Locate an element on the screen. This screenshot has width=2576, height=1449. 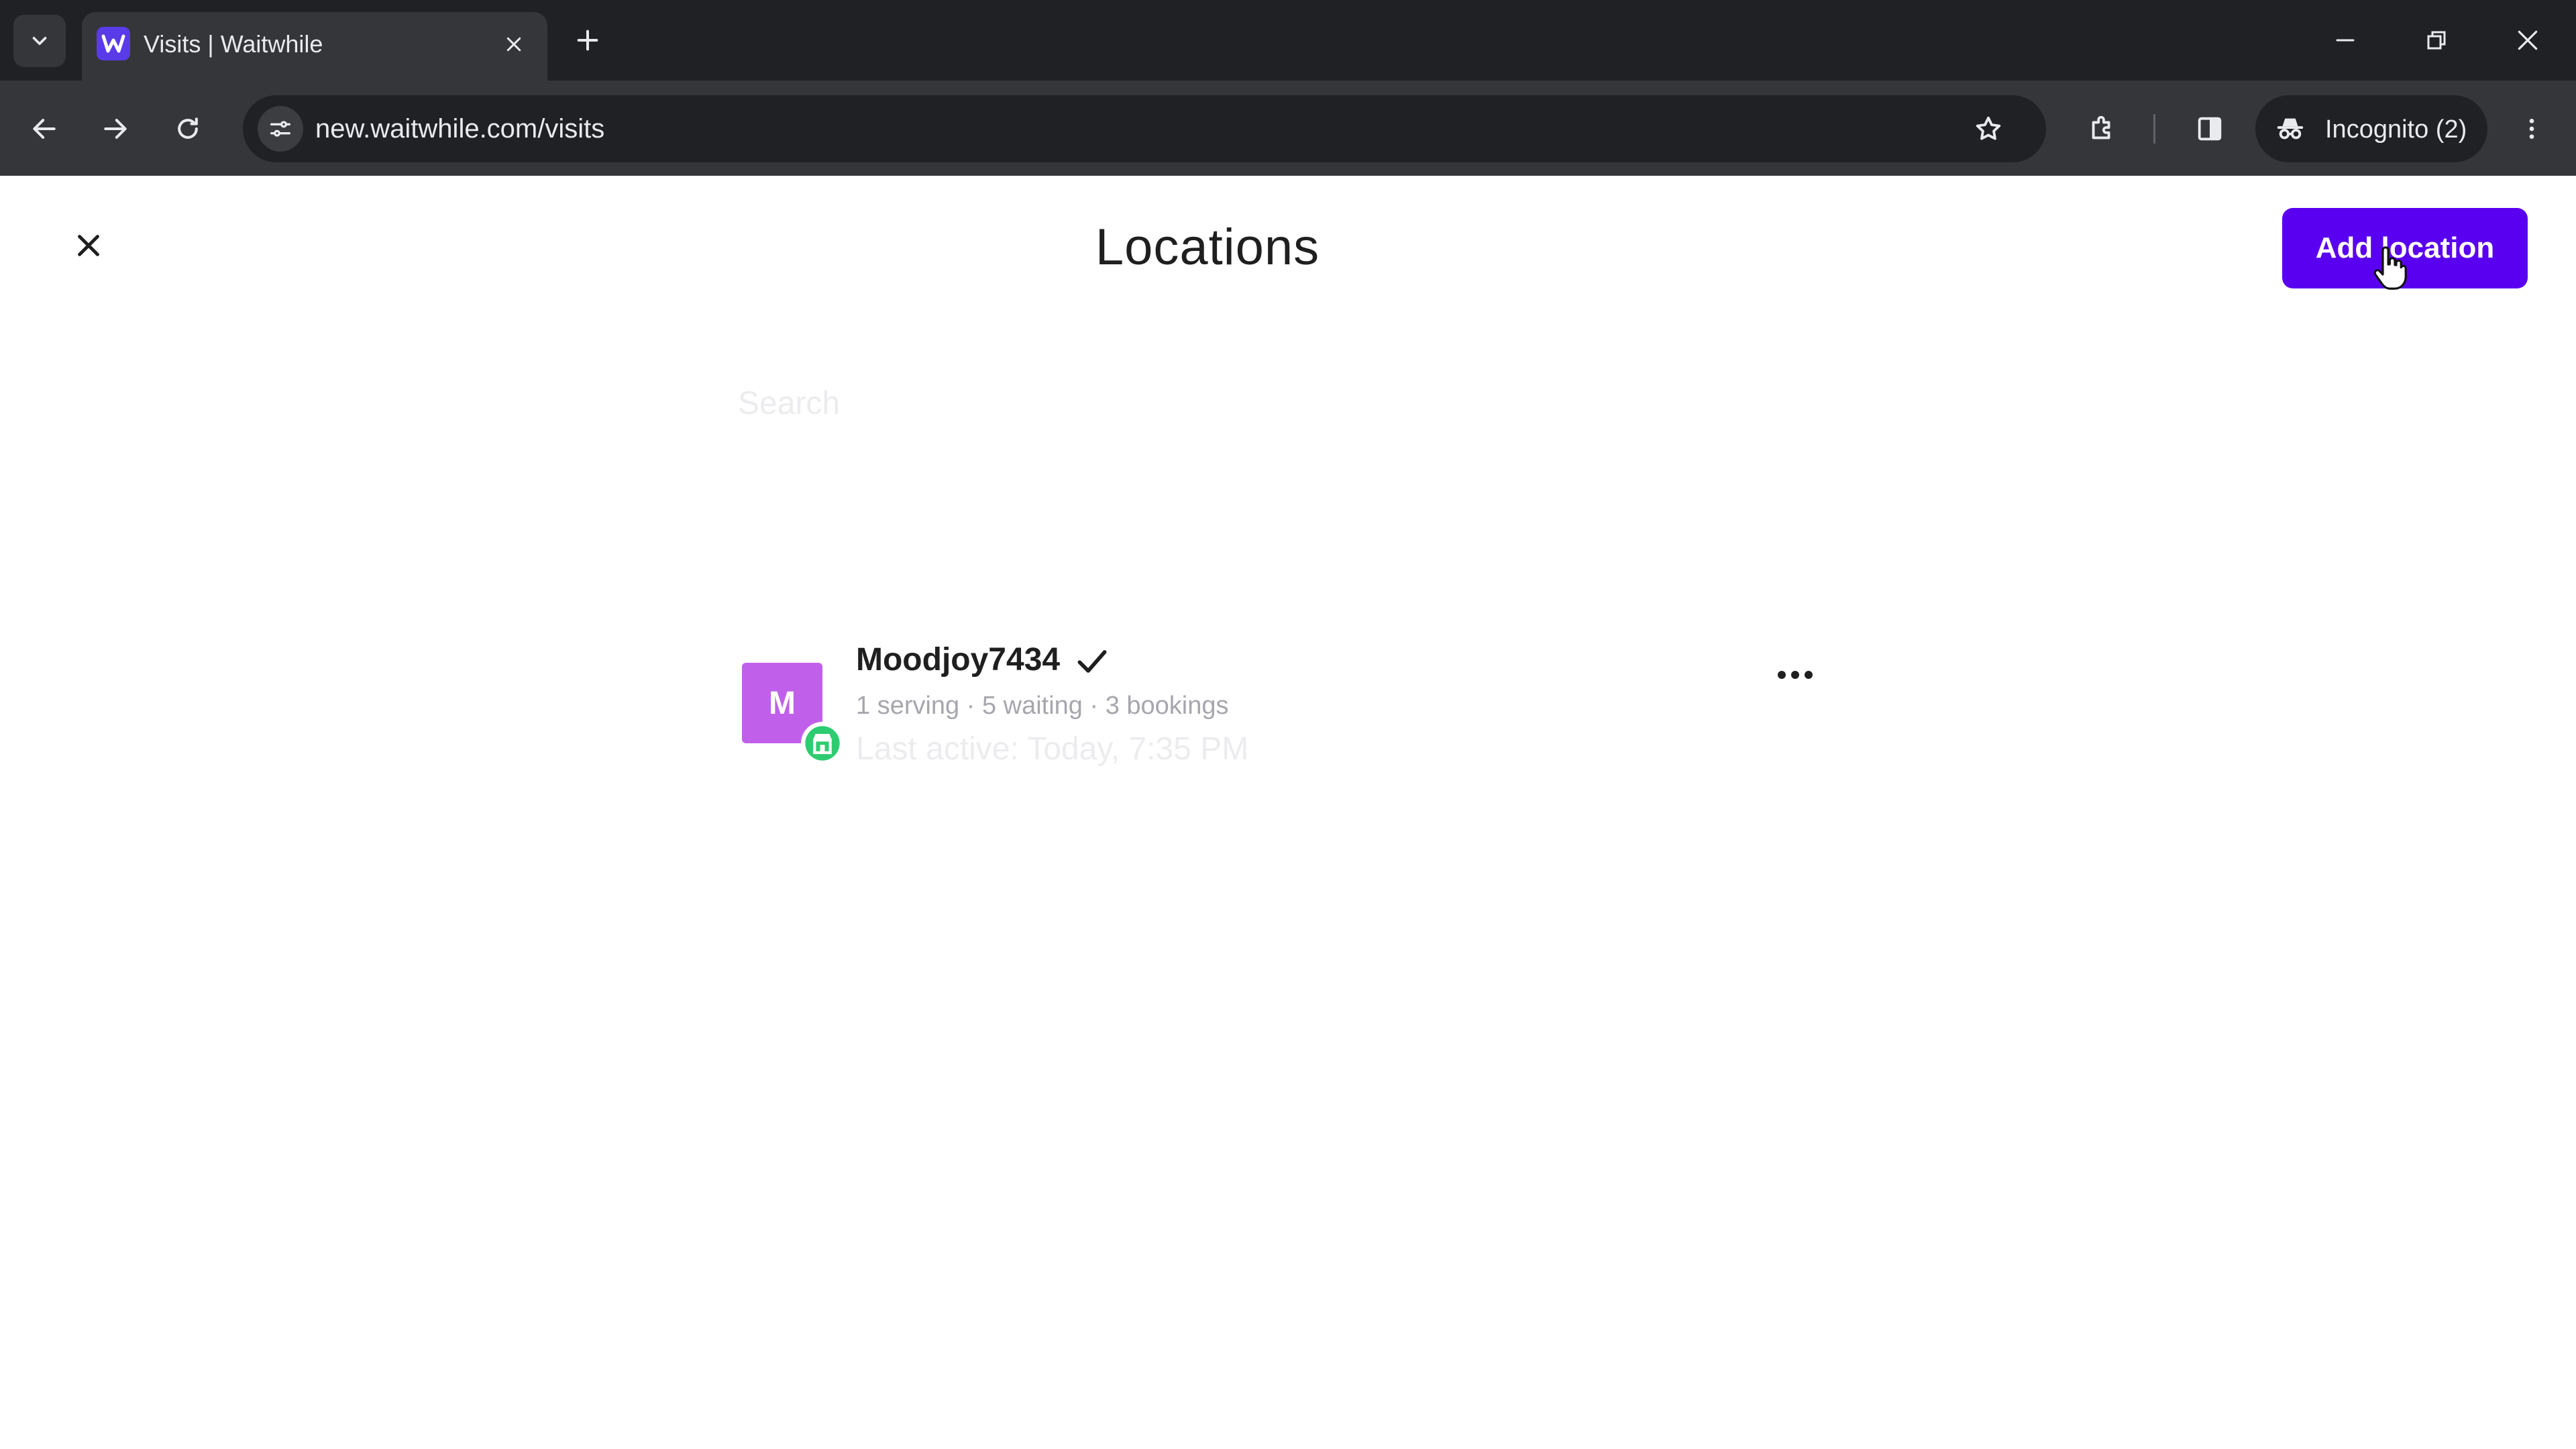
new-tab-button is located at coordinates (588, 40).